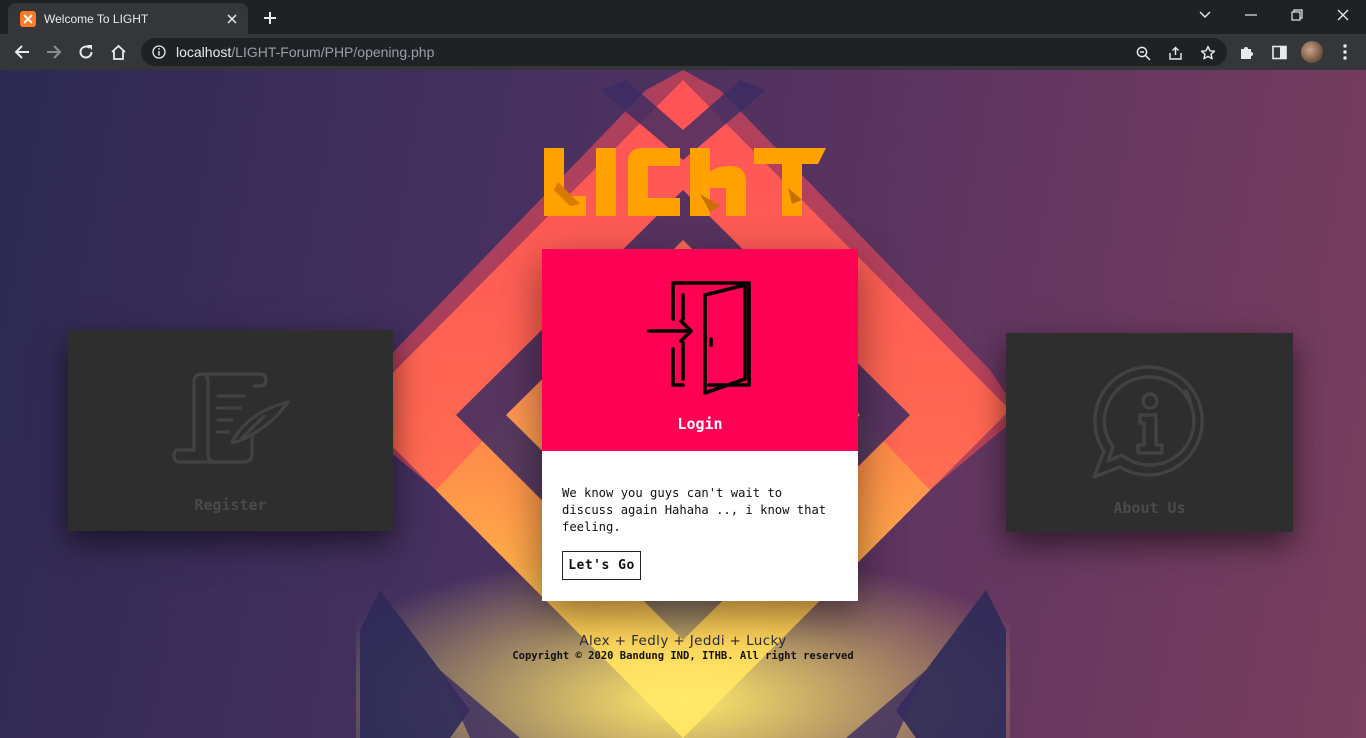 The image size is (1366, 738). What do you see at coordinates (159, 52) in the screenshot?
I see `site-info-icon` at bounding box center [159, 52].